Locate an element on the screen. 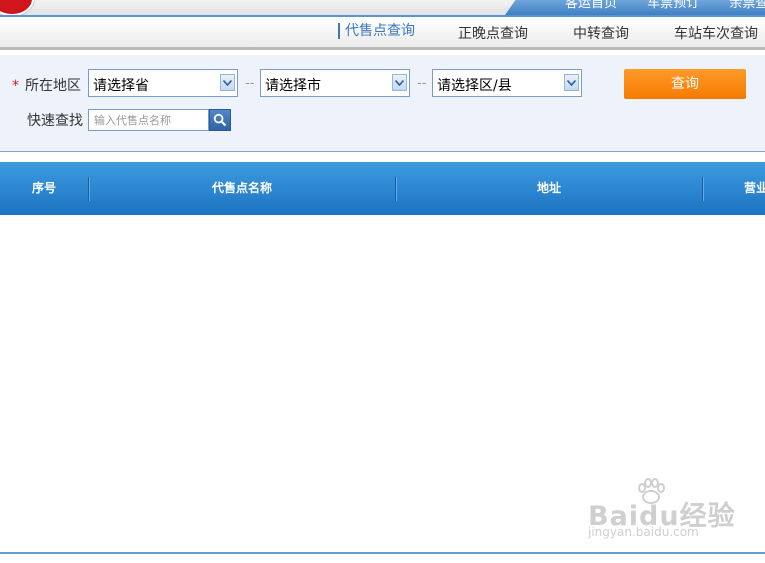 This screenshot has width=765, height=563. column-header-business: 营业 is located at coordinates (754, 188).